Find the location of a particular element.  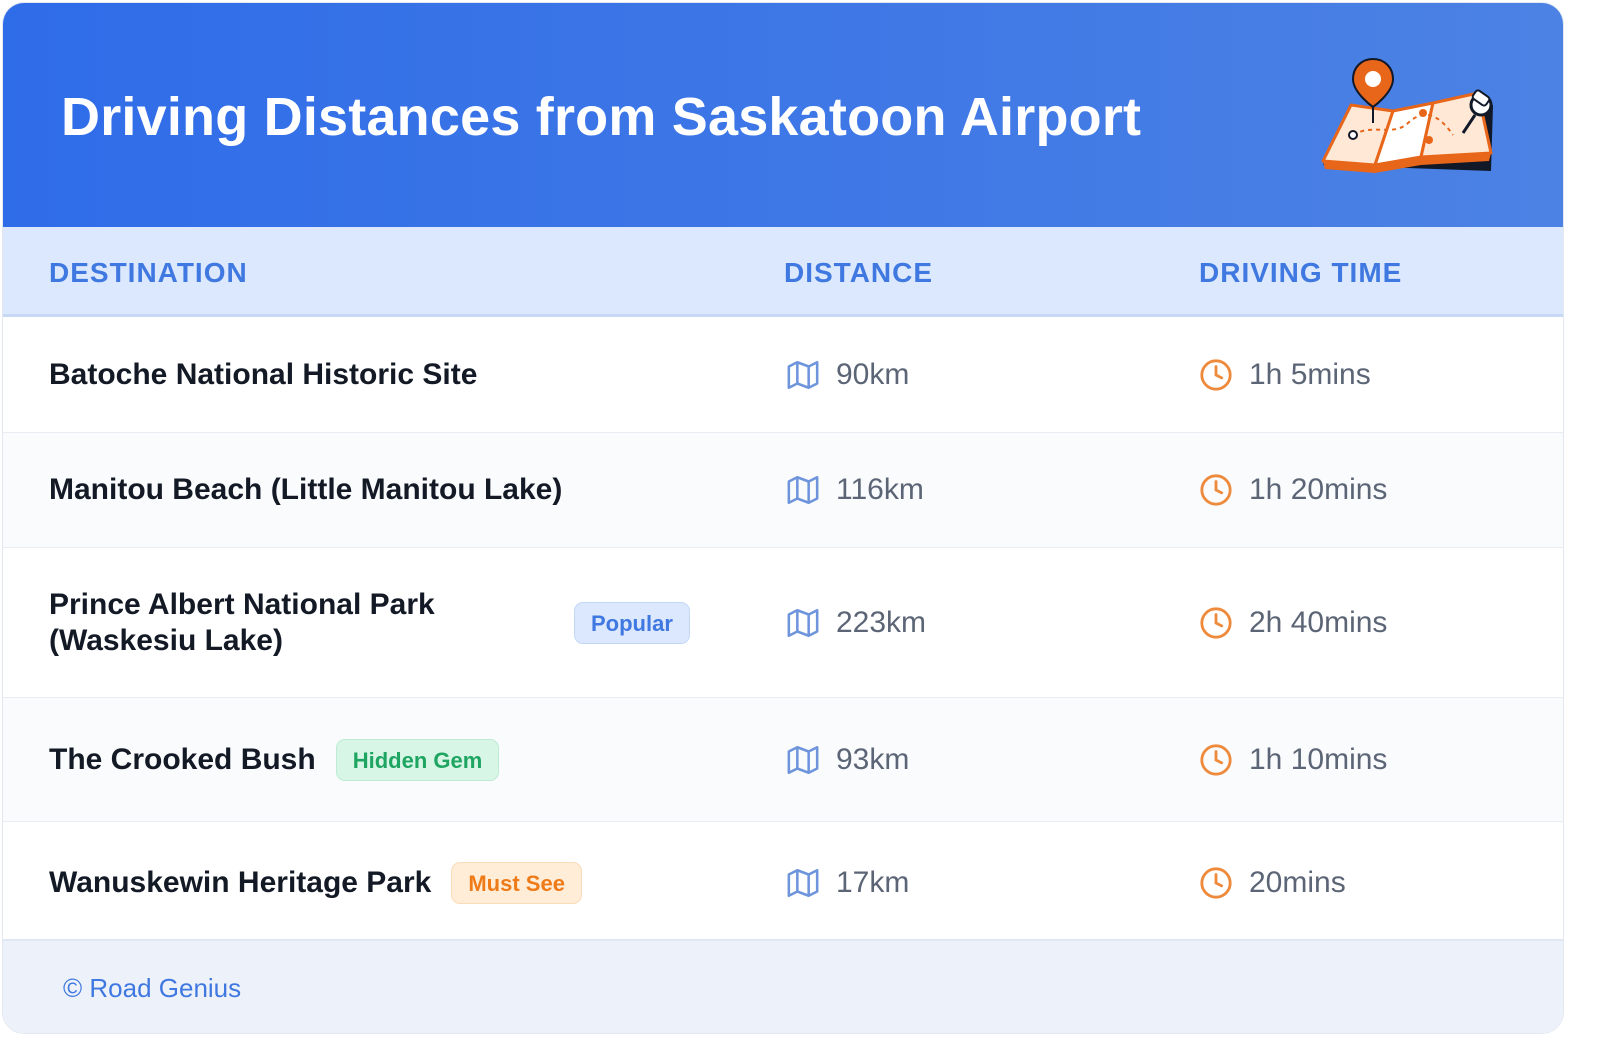

destination-cell: Batoche National Historic Site is located at coordinates (263, 374).